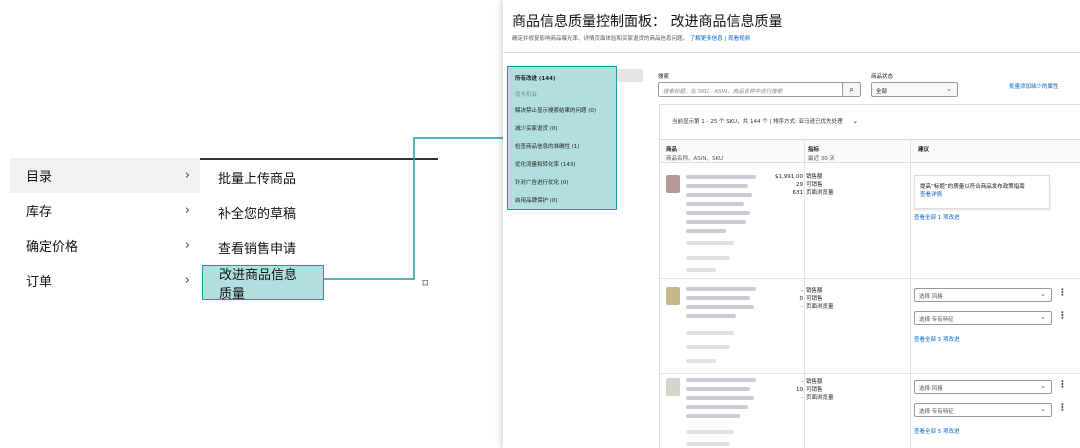 The image size is (1080, 448). I want to click on metric-values: - 0 -, so click(778, 299).